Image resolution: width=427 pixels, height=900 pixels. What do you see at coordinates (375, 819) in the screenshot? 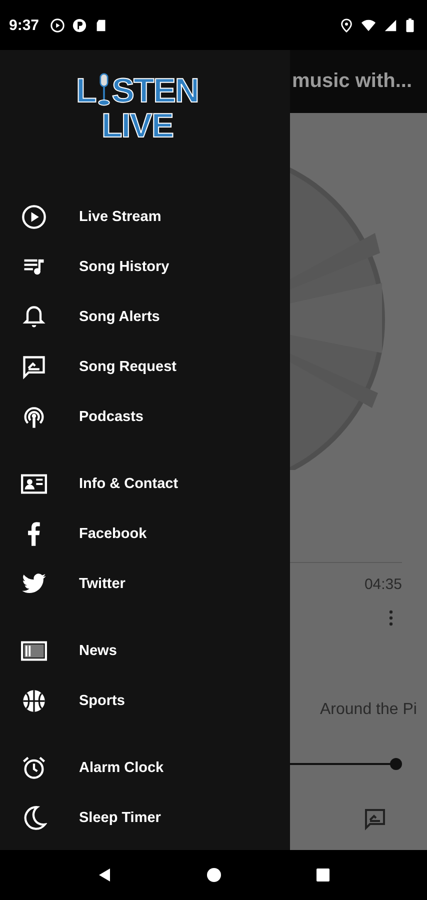
I see `song-request-icon` at bounding box center [375, 819].